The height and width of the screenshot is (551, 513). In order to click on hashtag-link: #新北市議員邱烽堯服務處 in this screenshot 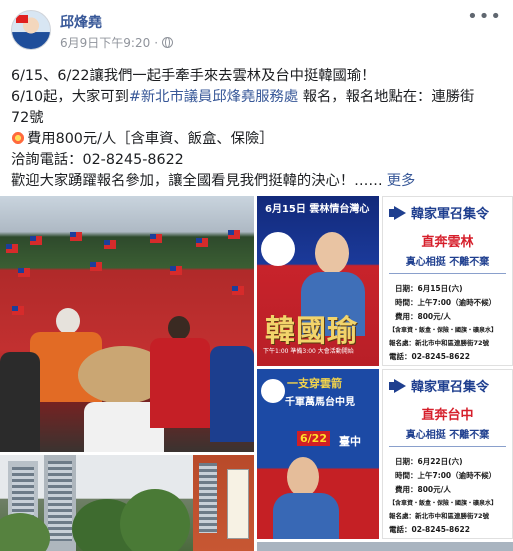, I will do `click(213, 97)`.